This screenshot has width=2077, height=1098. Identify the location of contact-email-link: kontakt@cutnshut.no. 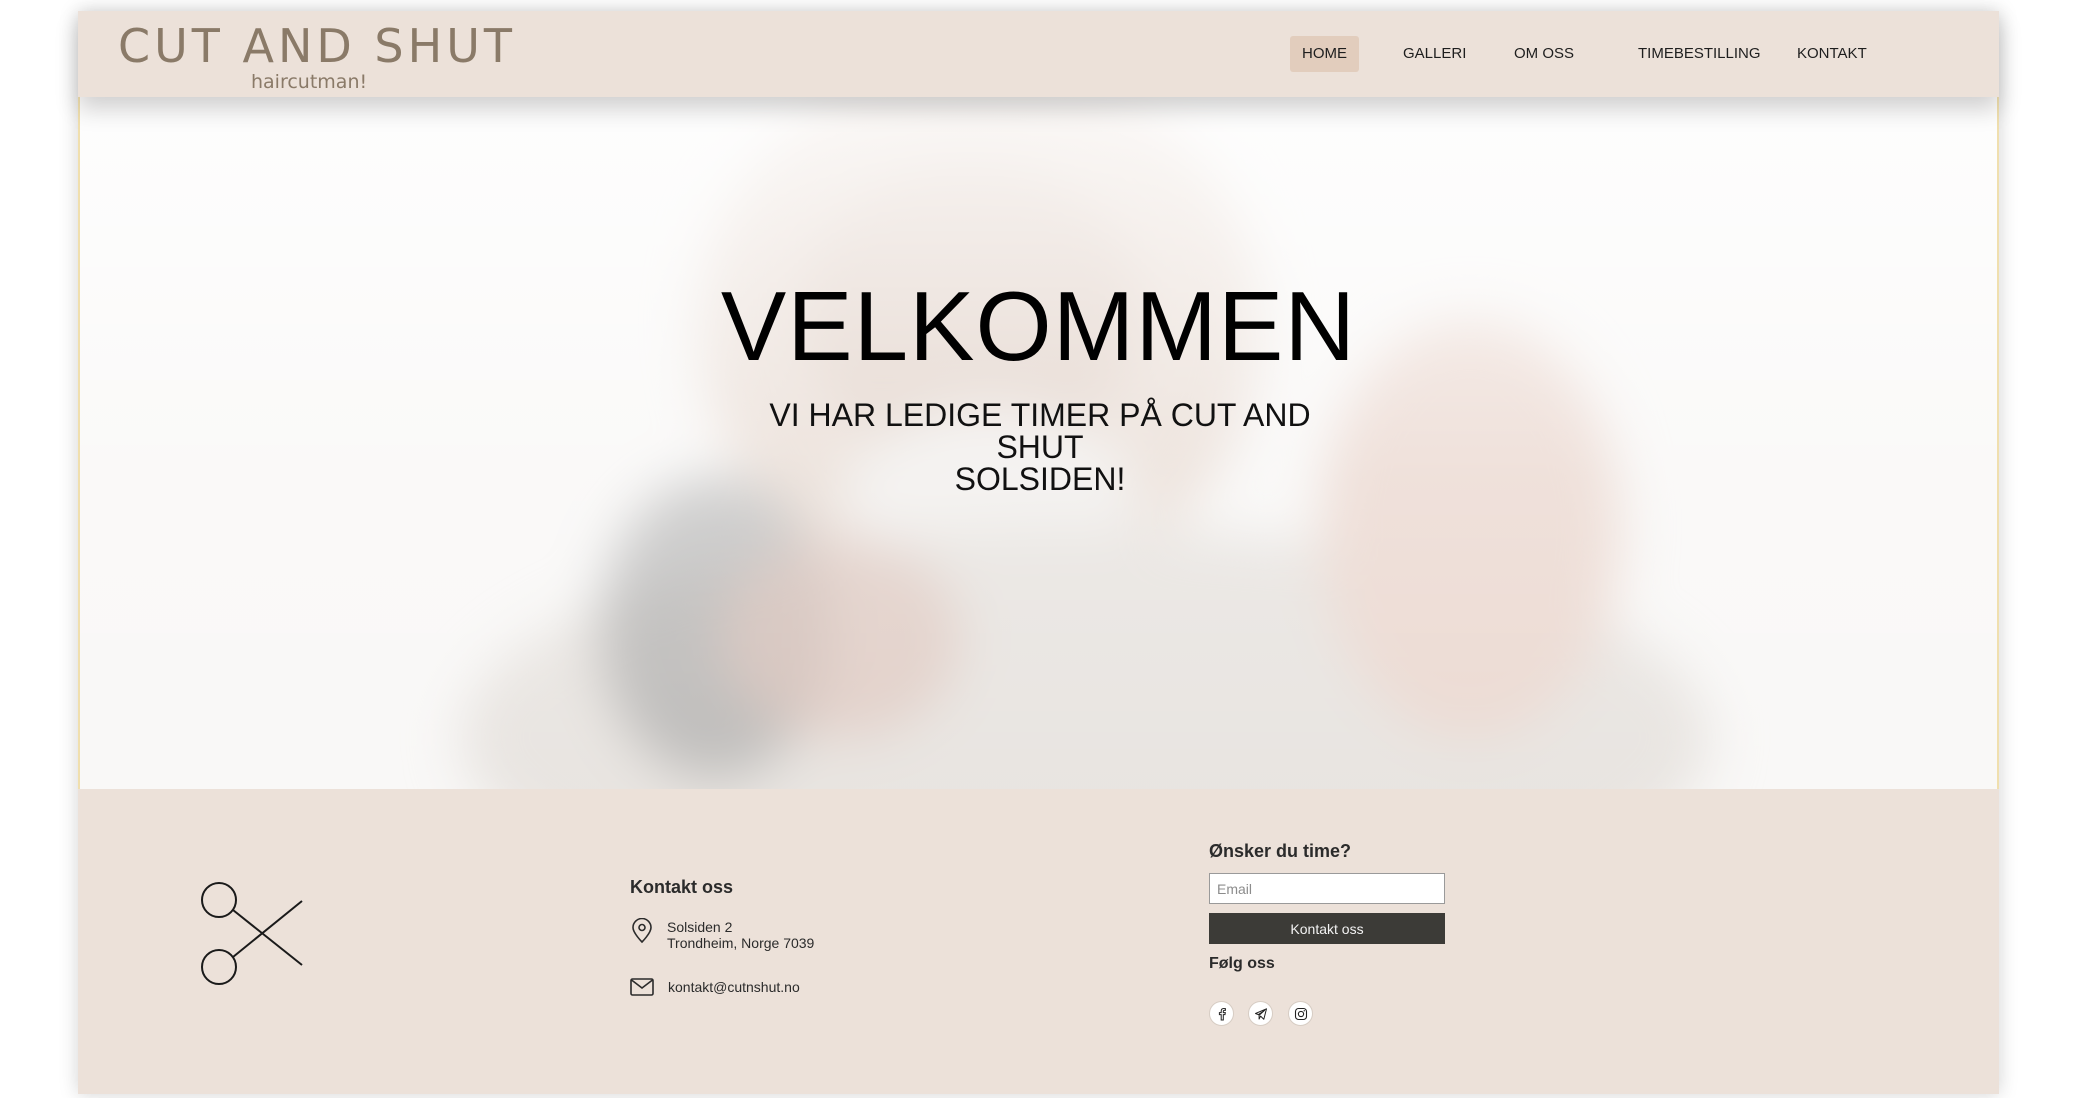
(734, 987).